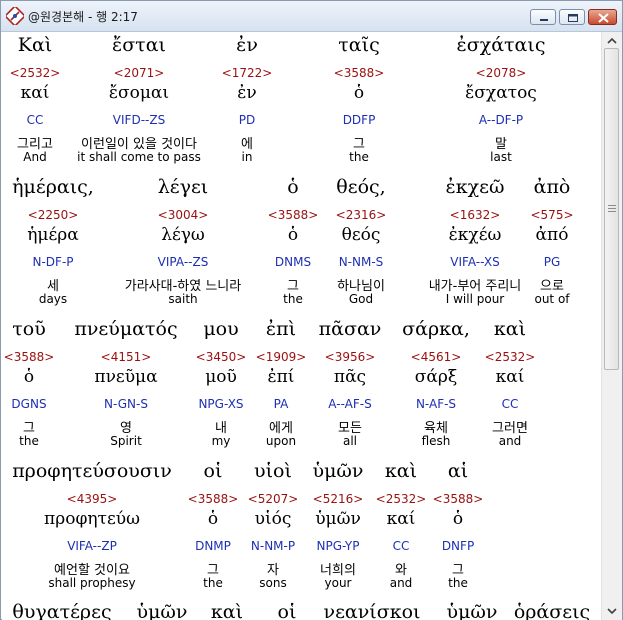  What do you see at coordinates (183, 262) in the screenshot?
I see `word-morph: VIPA--ZS` at bounding box center [183, 262].